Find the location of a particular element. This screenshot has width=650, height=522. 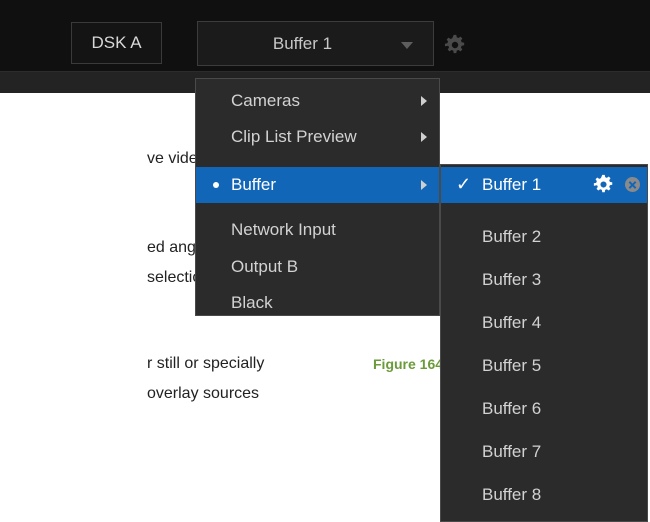

menu-item-label: Black is located at coordinates (252, 302).